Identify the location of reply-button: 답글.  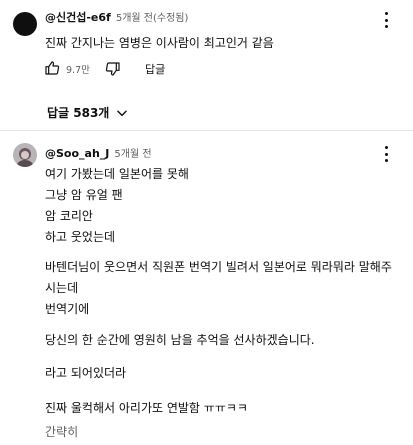
(155, 69).